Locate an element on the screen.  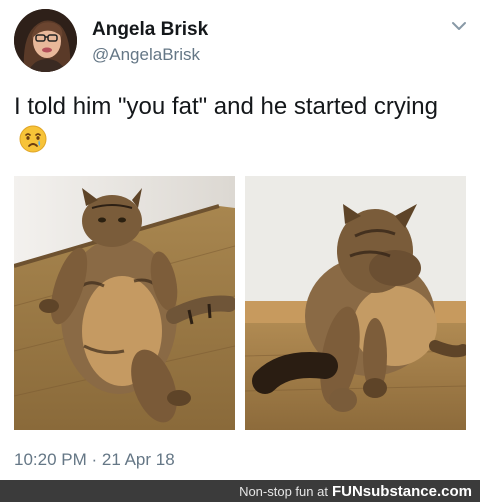
avatar is located at coordinates (45, 40).